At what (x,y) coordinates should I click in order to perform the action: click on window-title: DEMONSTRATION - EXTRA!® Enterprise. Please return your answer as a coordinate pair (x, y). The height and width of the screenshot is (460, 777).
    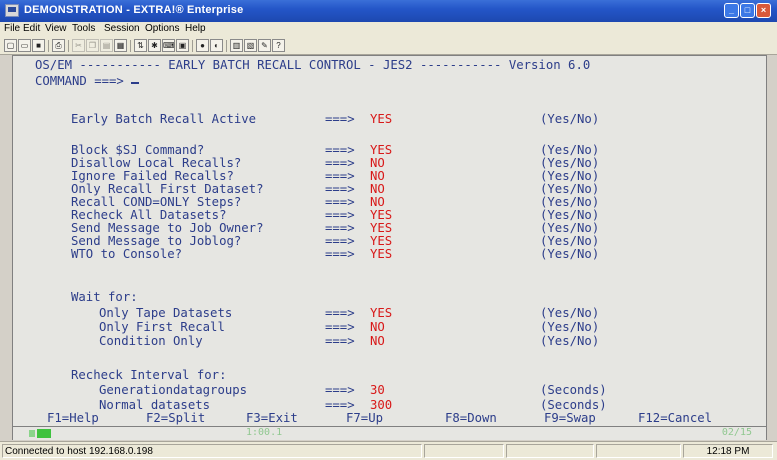
    Looking at the image, I should click on (134, 10).